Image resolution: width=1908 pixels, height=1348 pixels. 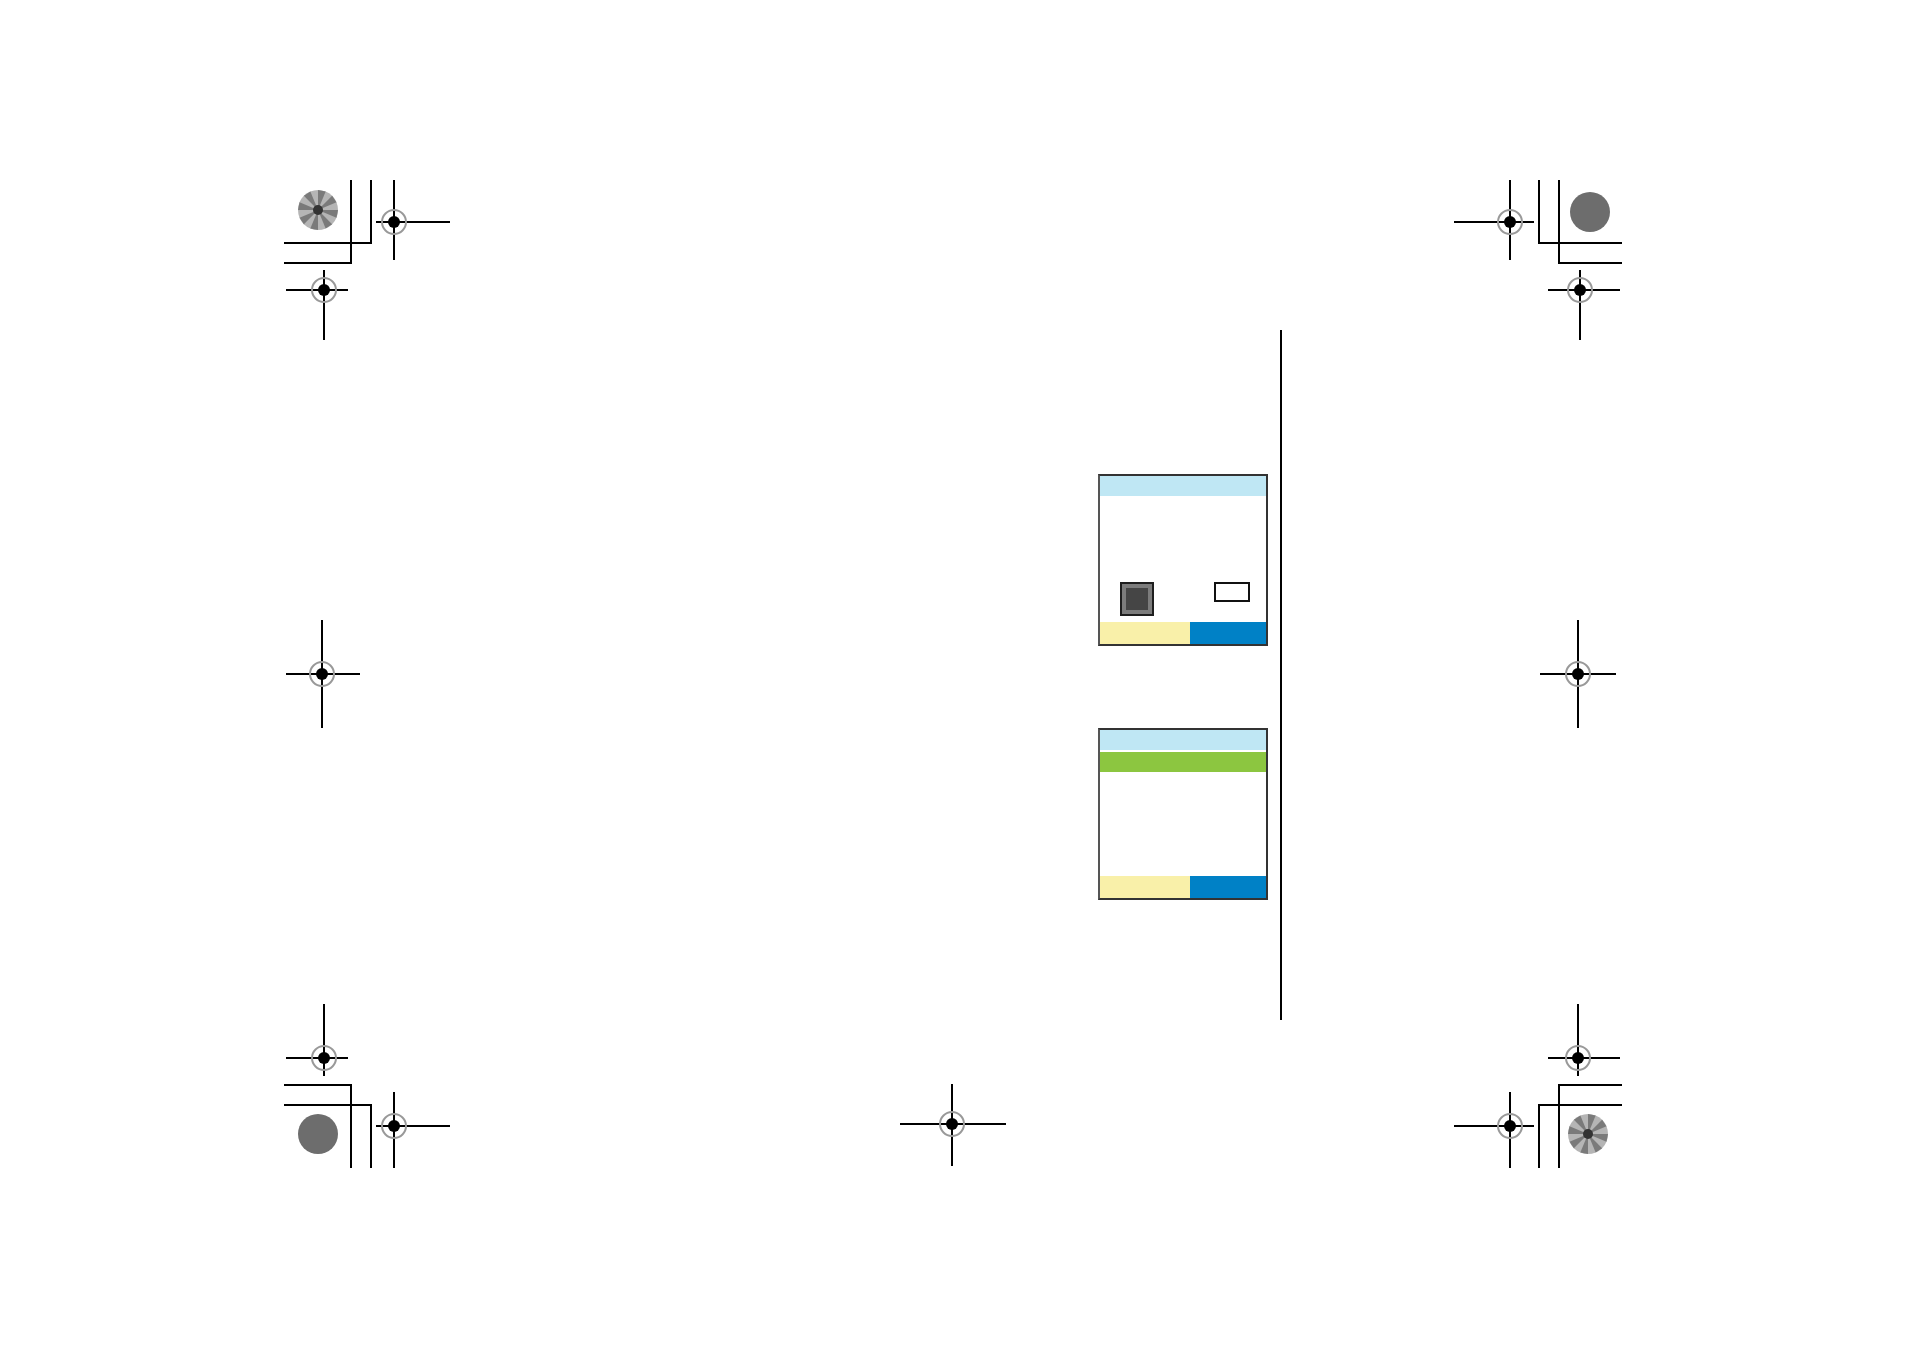 I want to click on highlight-bar, so click(x=1183, y=762).